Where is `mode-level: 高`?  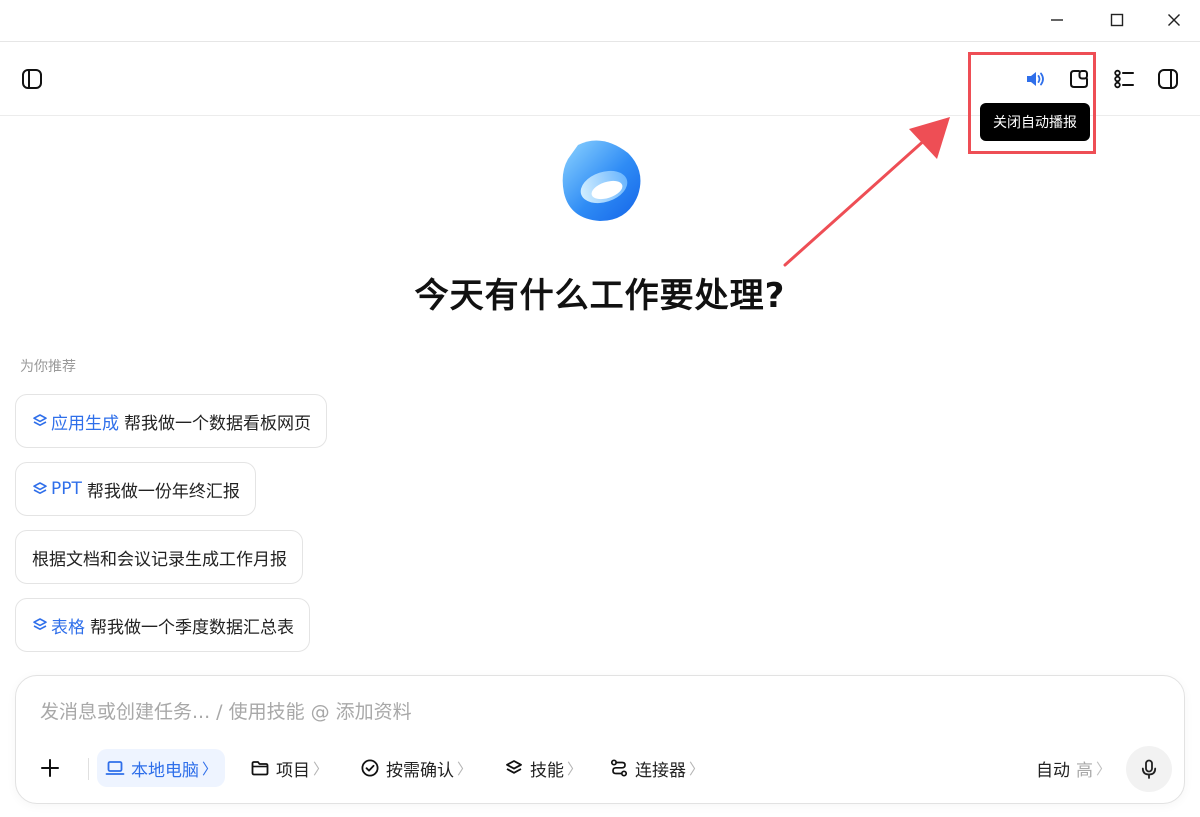 mode-level: 高 is located at coordinates (1084, 770).